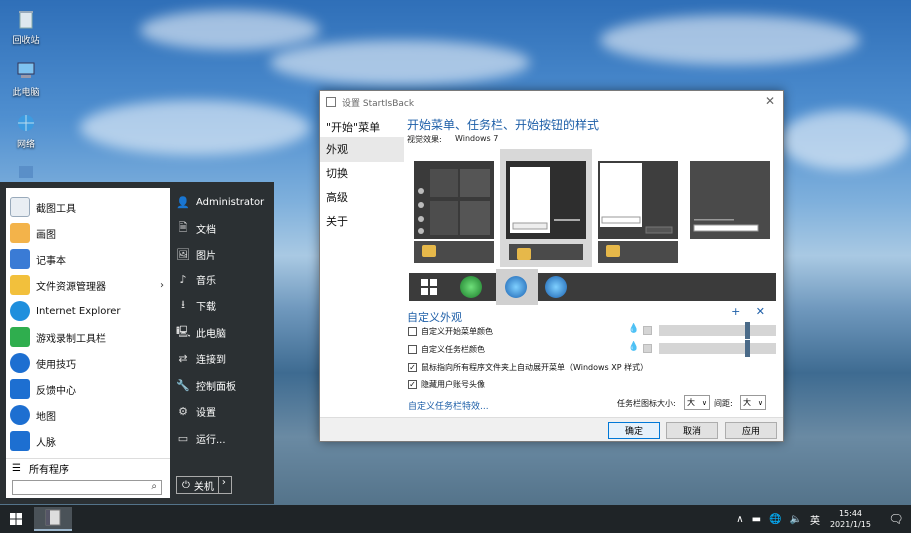 This screenshot has height=533, width=911. Describe the element at coordinates (896, 519) in the screenshot. I see `notification-icon: 🗨` at that location.